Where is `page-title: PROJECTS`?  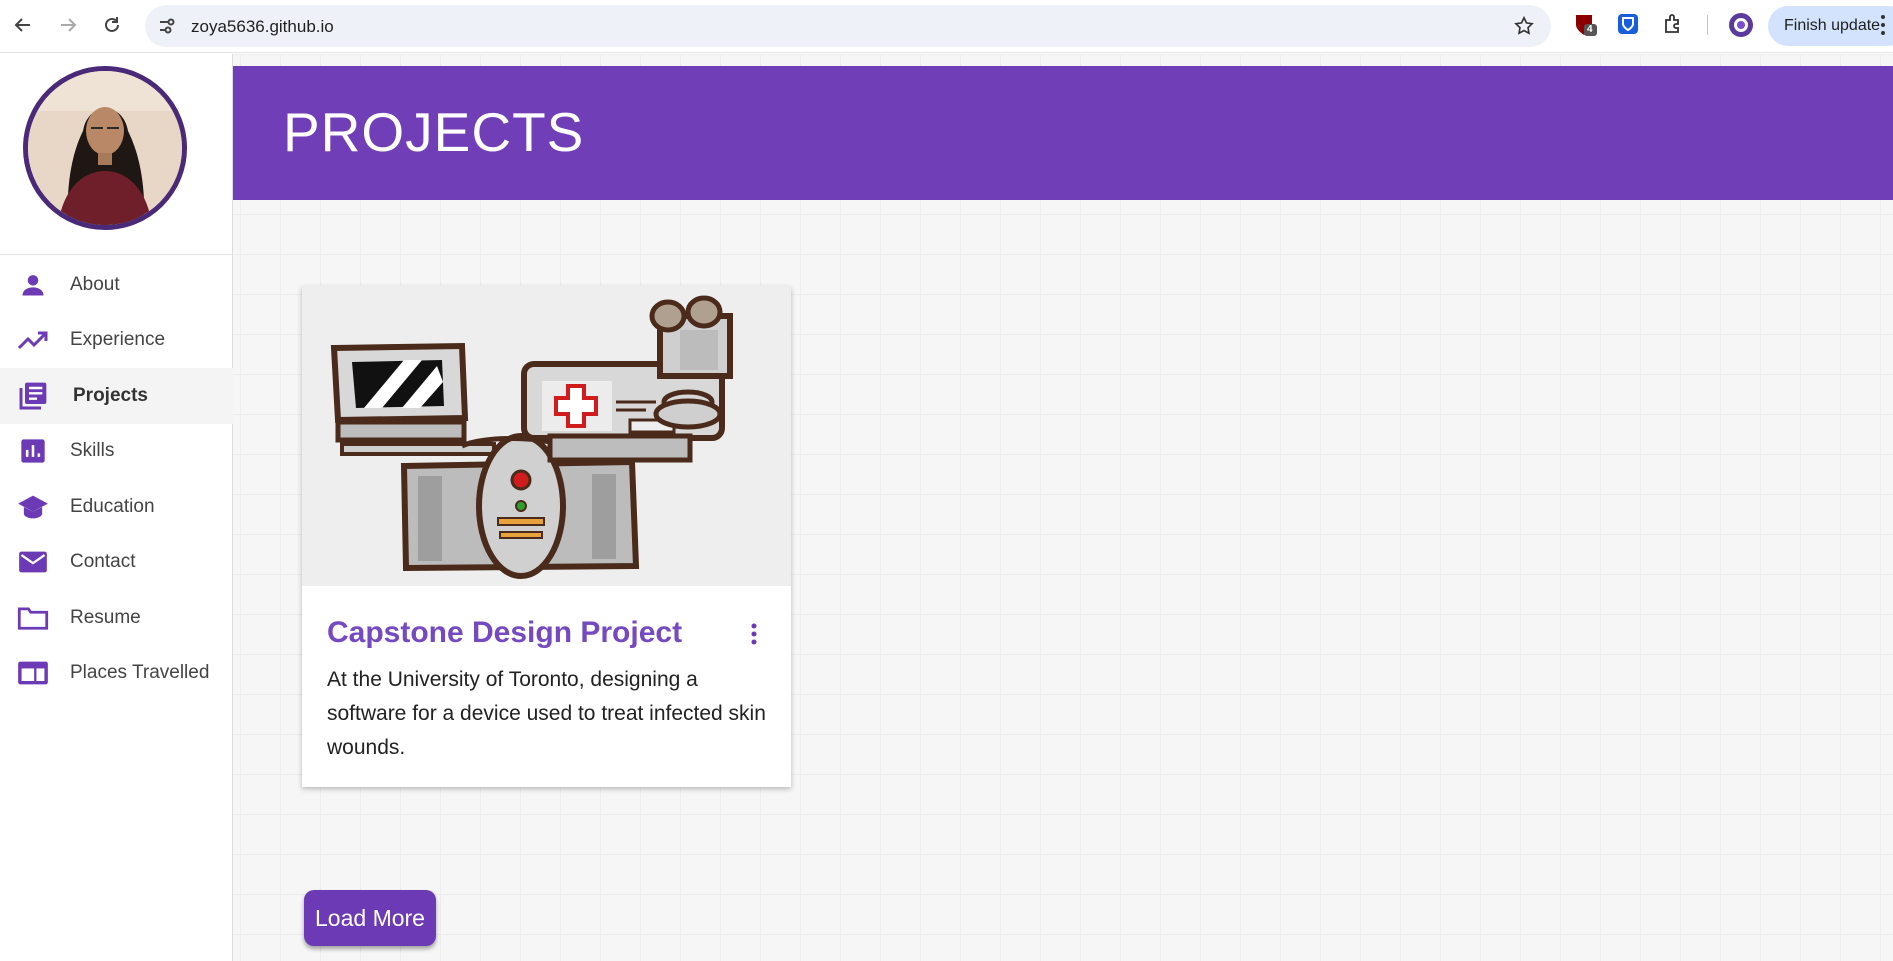
page-title: PROJECTS is located at coordinates (434, 132).